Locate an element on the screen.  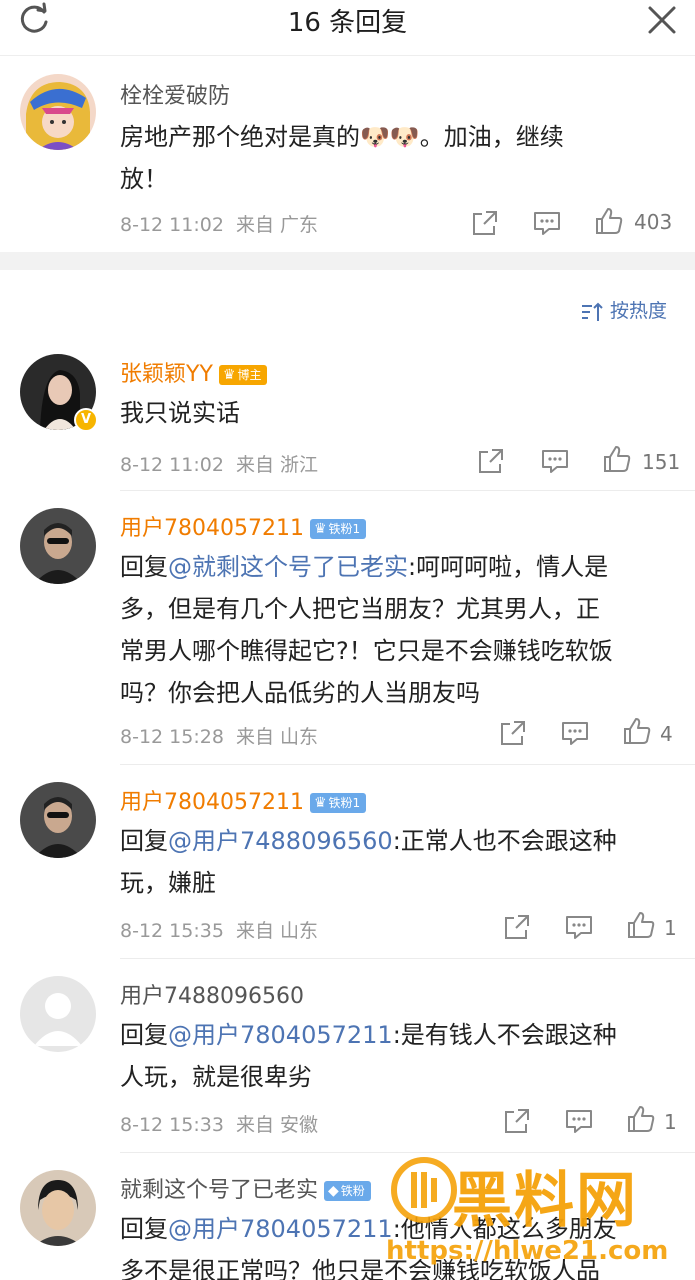
comment-author: 栓栓爱破防 is located at coordinates (175, 94).